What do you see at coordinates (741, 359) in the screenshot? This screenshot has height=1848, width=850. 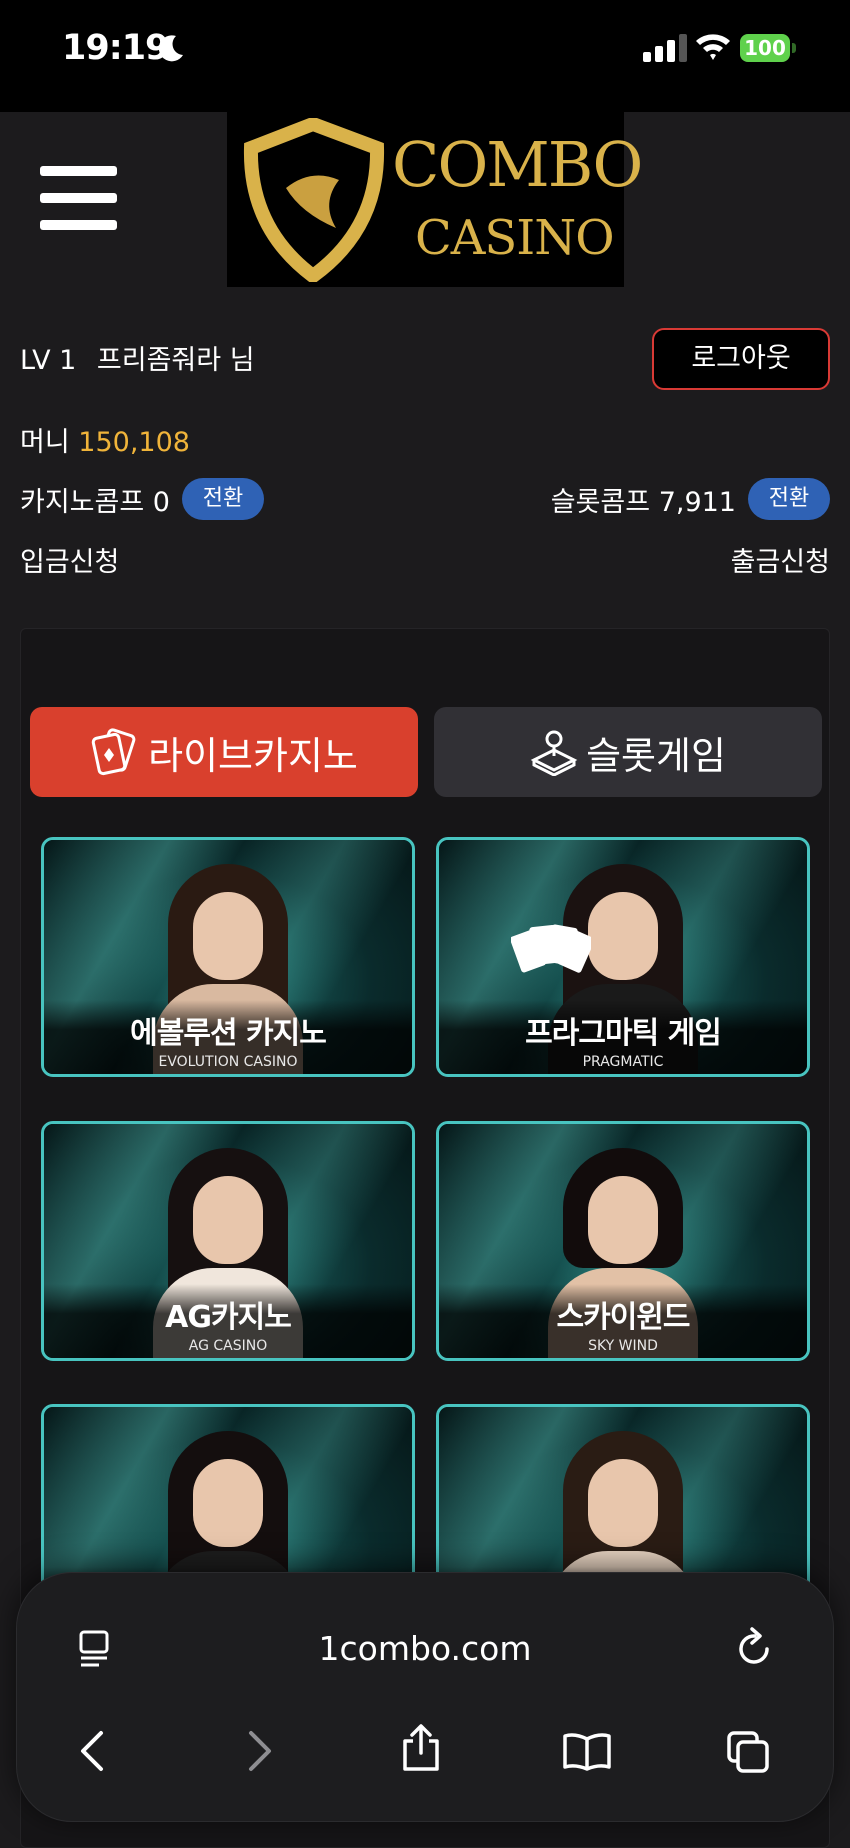 I see `logout-button: 로그아웃` at bounding box center [741, 359].